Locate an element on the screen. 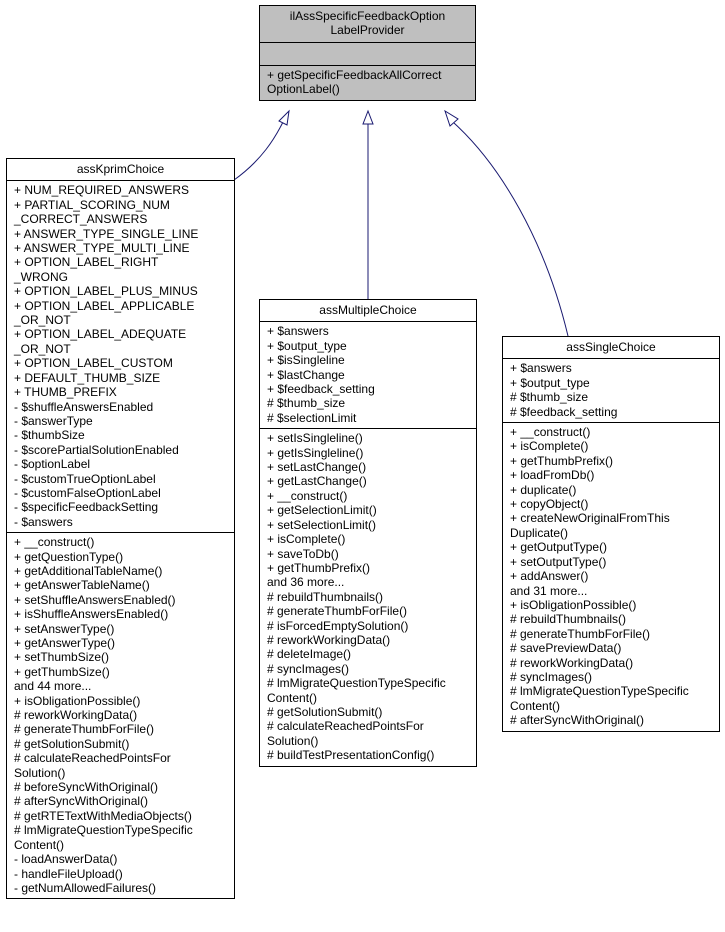  class-title: assKprimChoice is located at coordinates (120, 169).